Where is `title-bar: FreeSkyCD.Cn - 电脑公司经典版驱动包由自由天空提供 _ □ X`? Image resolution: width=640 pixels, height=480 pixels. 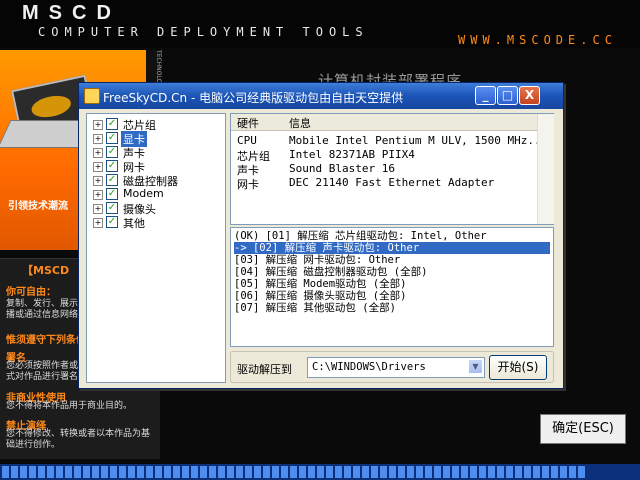
title-bar: FreeSkyCD.Cn - 电脑公司经典版驱动包由自由天空提供 _ □ X is located at coordinates (321, 96).